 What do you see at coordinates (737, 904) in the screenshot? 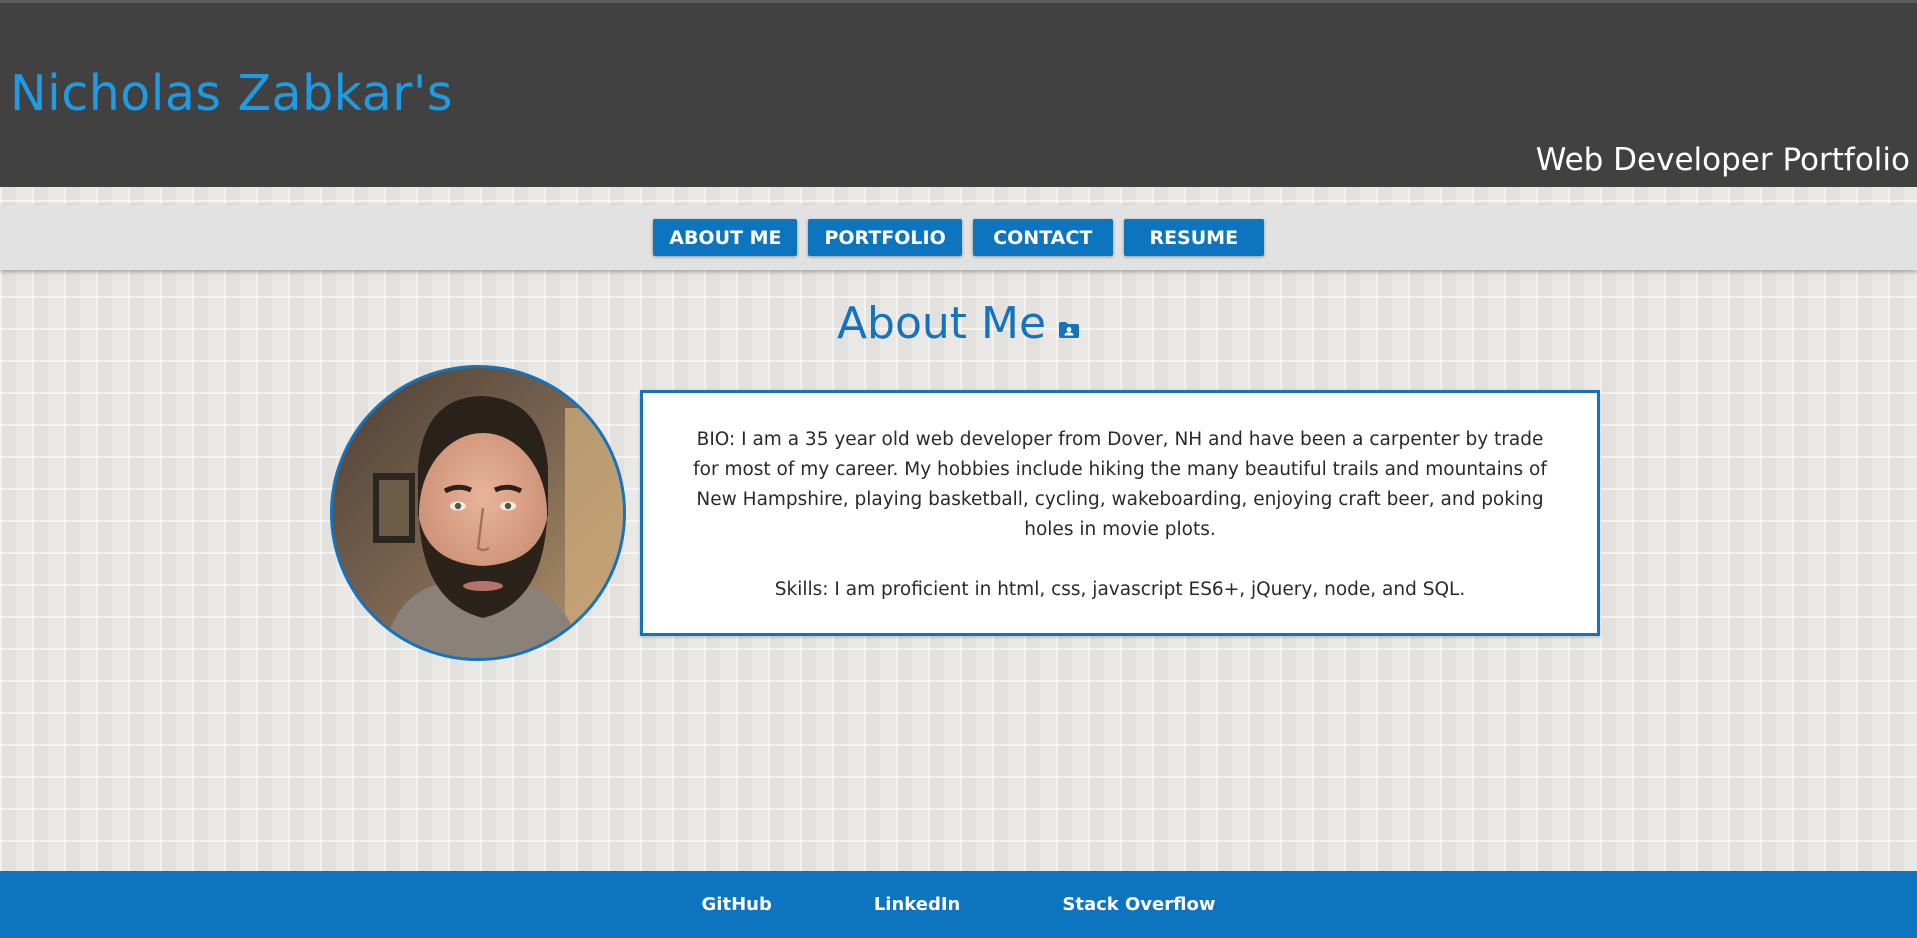
I see `footer-github-link: GitHub` at bounding box center [737, 904].